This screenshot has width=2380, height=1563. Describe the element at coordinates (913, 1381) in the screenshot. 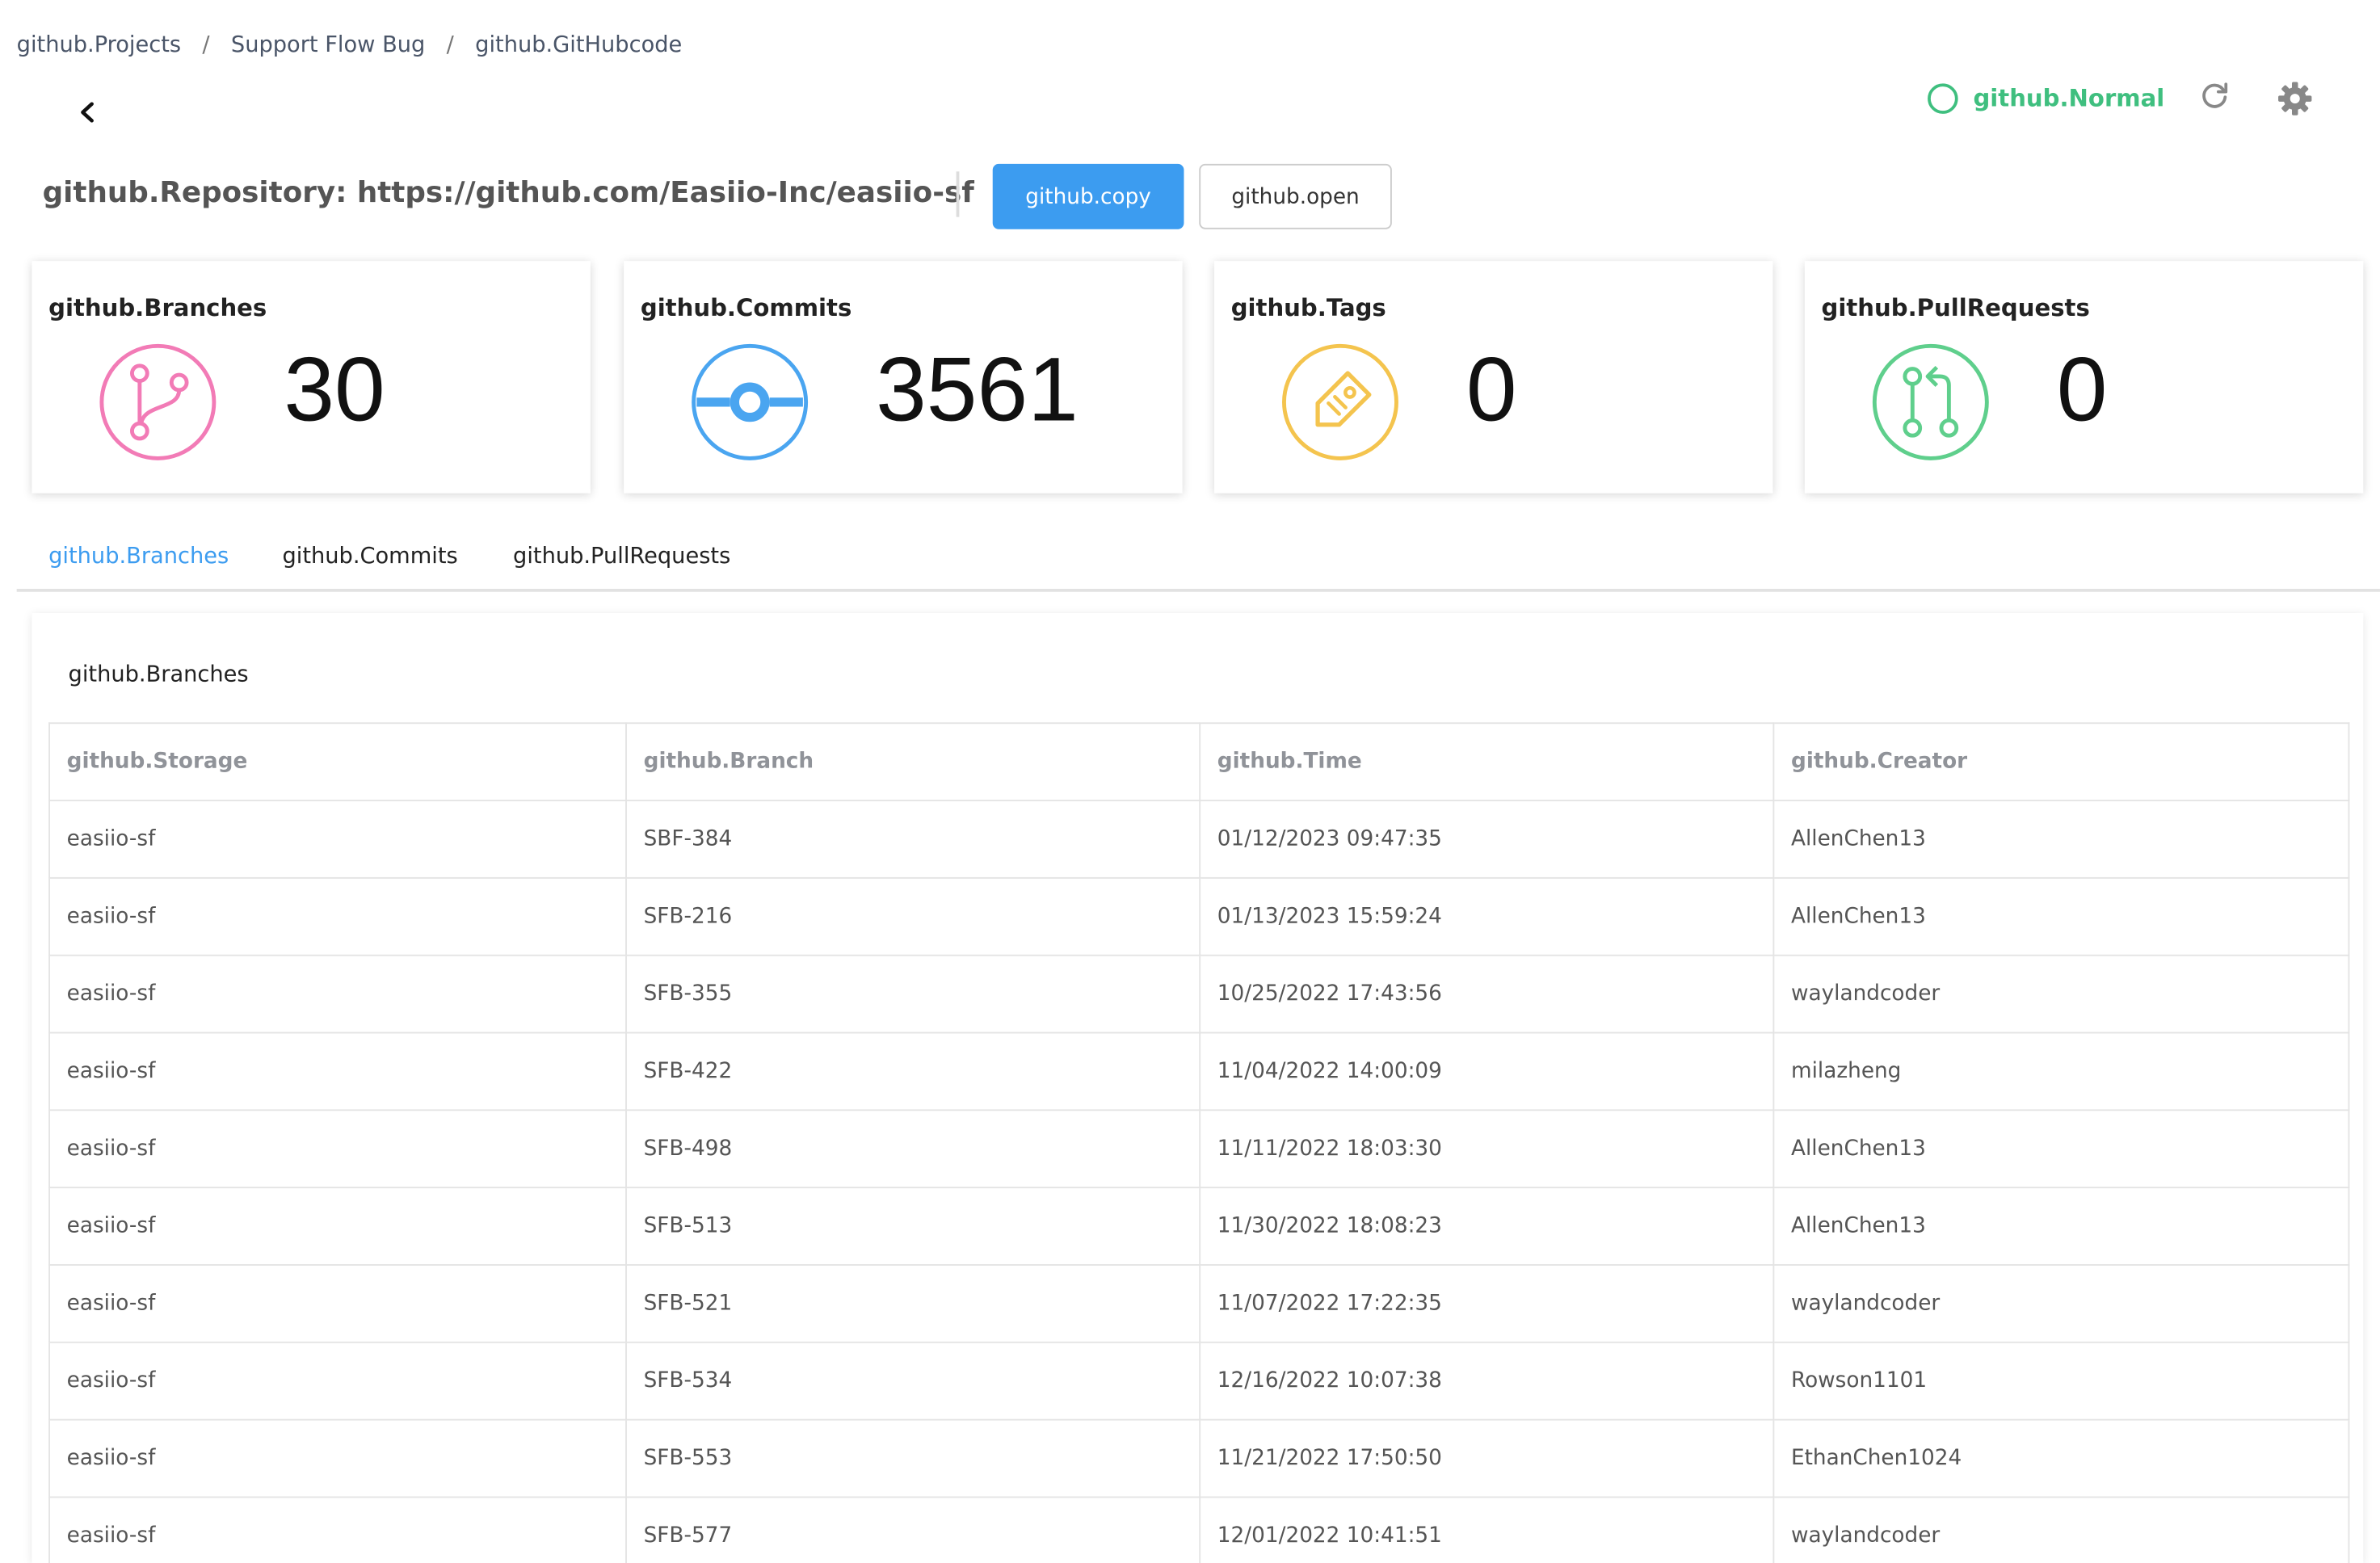

I see `branch-cell: SFB-534` at that location.